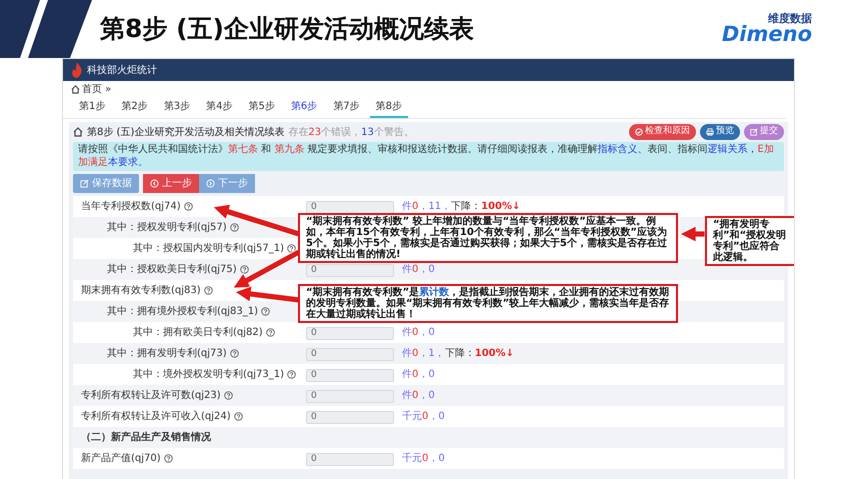 This screenshot has height=479, width=852. Describe the element at coordinates (185, 133) in the screenshot. I see `panel-title: 第8步 (五)企业研究开发活动及相关情况续表` at that location.